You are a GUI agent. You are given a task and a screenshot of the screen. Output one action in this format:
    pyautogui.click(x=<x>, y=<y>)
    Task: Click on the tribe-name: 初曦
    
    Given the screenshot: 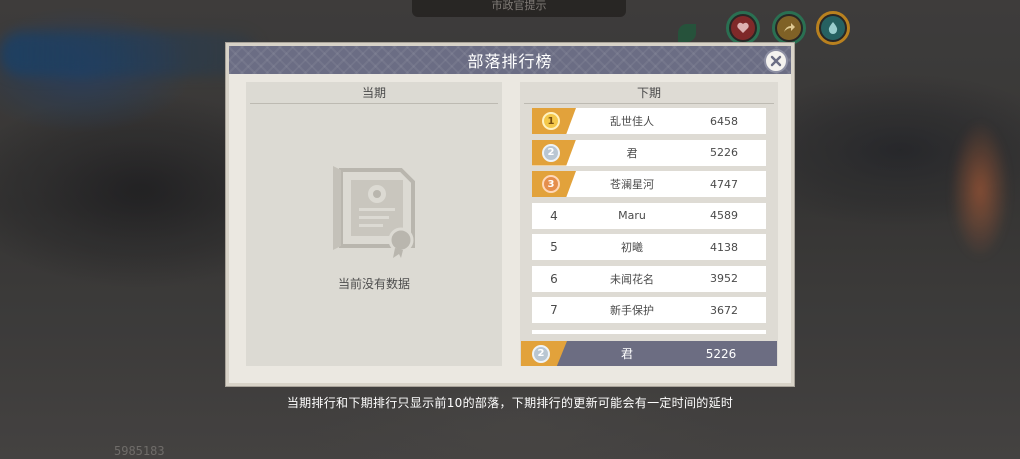 What is the action you would take?
    pyautogui.click(x=632, y=247)
    